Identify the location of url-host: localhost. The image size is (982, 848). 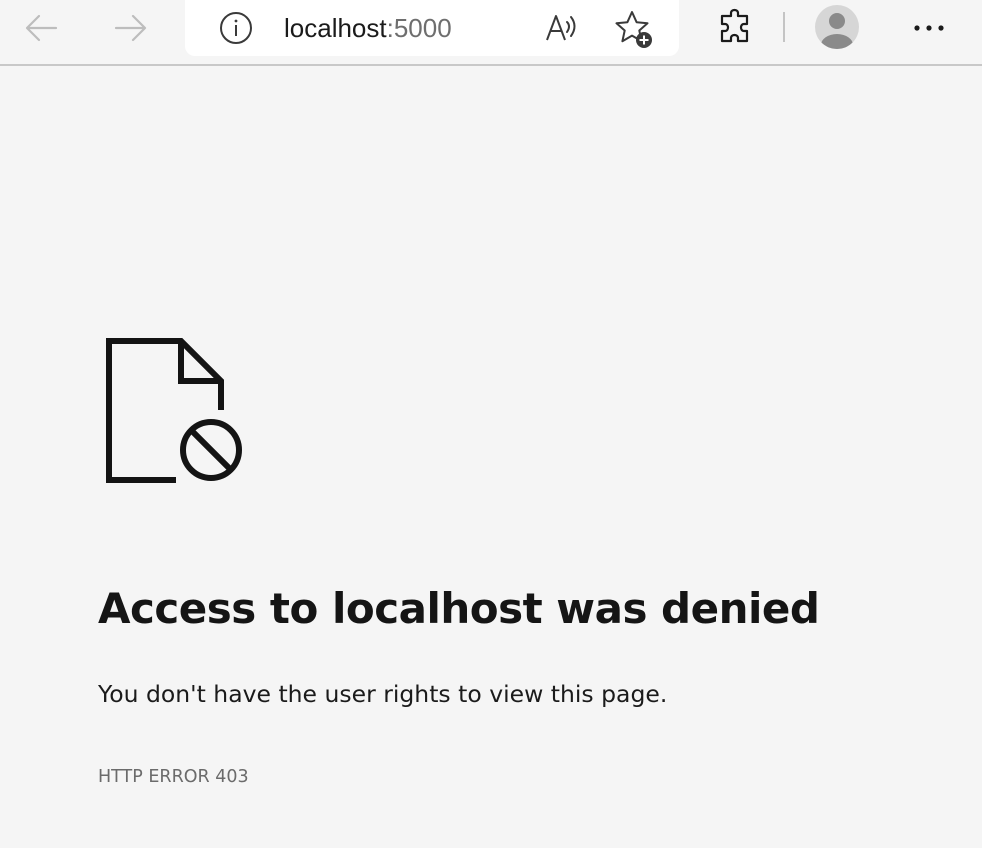
(335, 28).